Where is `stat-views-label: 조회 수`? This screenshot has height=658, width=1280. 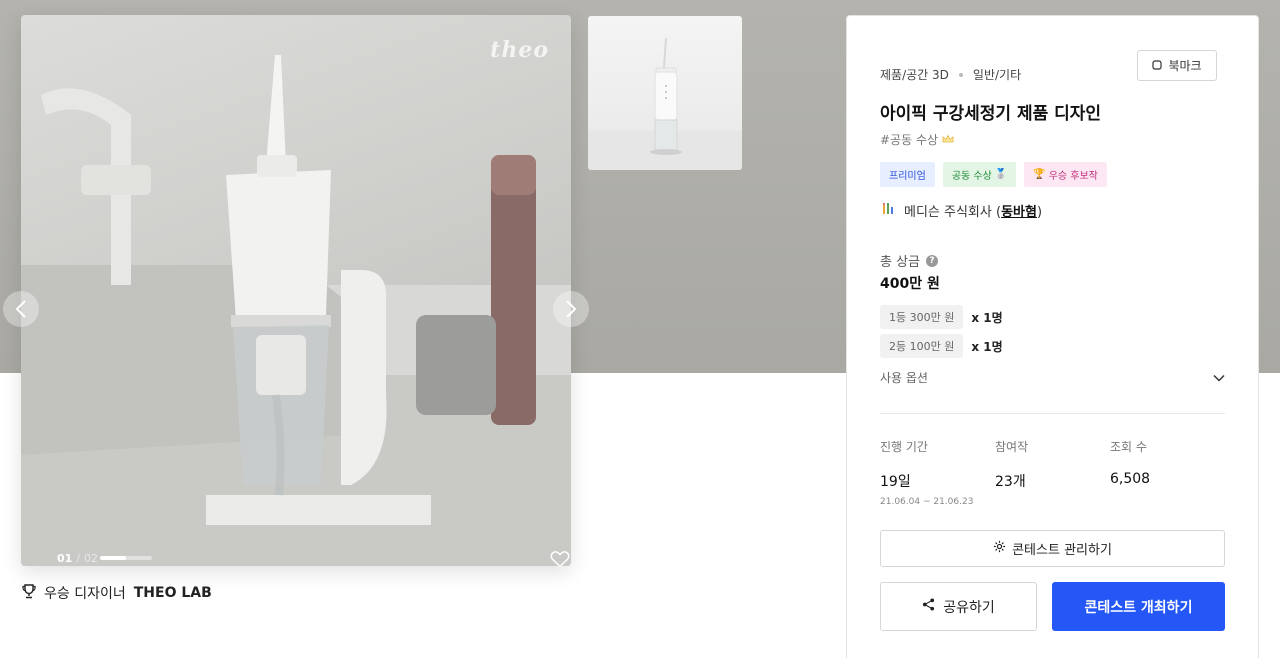
stat-views-label: 조회 수 is located at coordinates (1128, 447).